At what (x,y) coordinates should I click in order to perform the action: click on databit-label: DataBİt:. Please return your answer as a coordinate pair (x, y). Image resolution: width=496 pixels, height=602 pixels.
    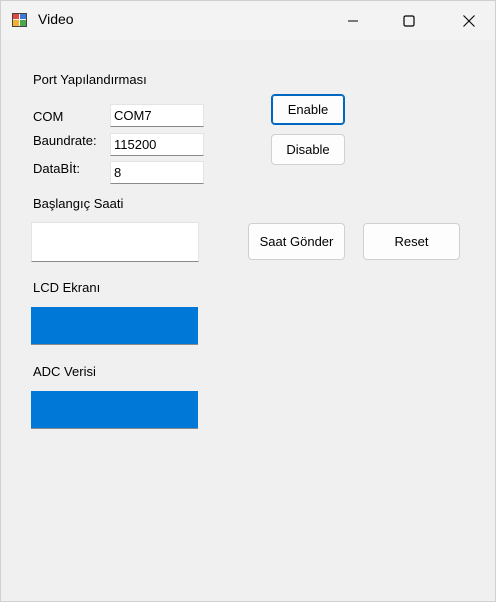
    Looking at the image, I should click on (56, 168).